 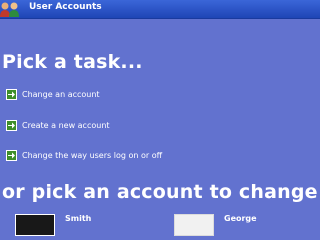 What do you see at coordinates (160, 9) in the screenshot?
I see `title-bar: User Accounts` at bounding box center [160, 9].